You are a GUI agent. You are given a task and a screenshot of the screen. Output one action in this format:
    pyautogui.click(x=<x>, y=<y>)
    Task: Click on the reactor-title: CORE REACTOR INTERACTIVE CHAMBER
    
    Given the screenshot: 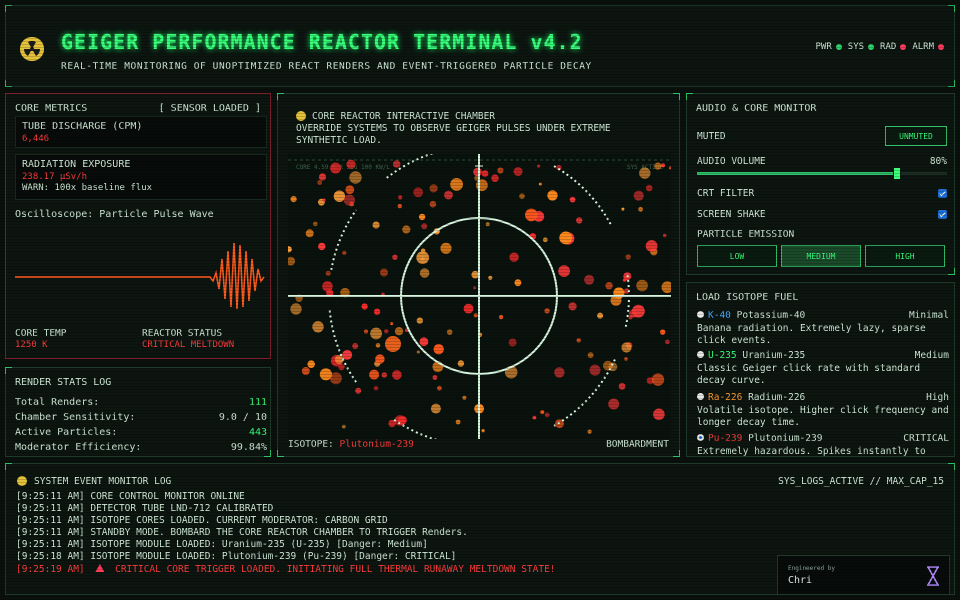 What is the action you would take?
    pyautogui.click(x=404, y=116)
    